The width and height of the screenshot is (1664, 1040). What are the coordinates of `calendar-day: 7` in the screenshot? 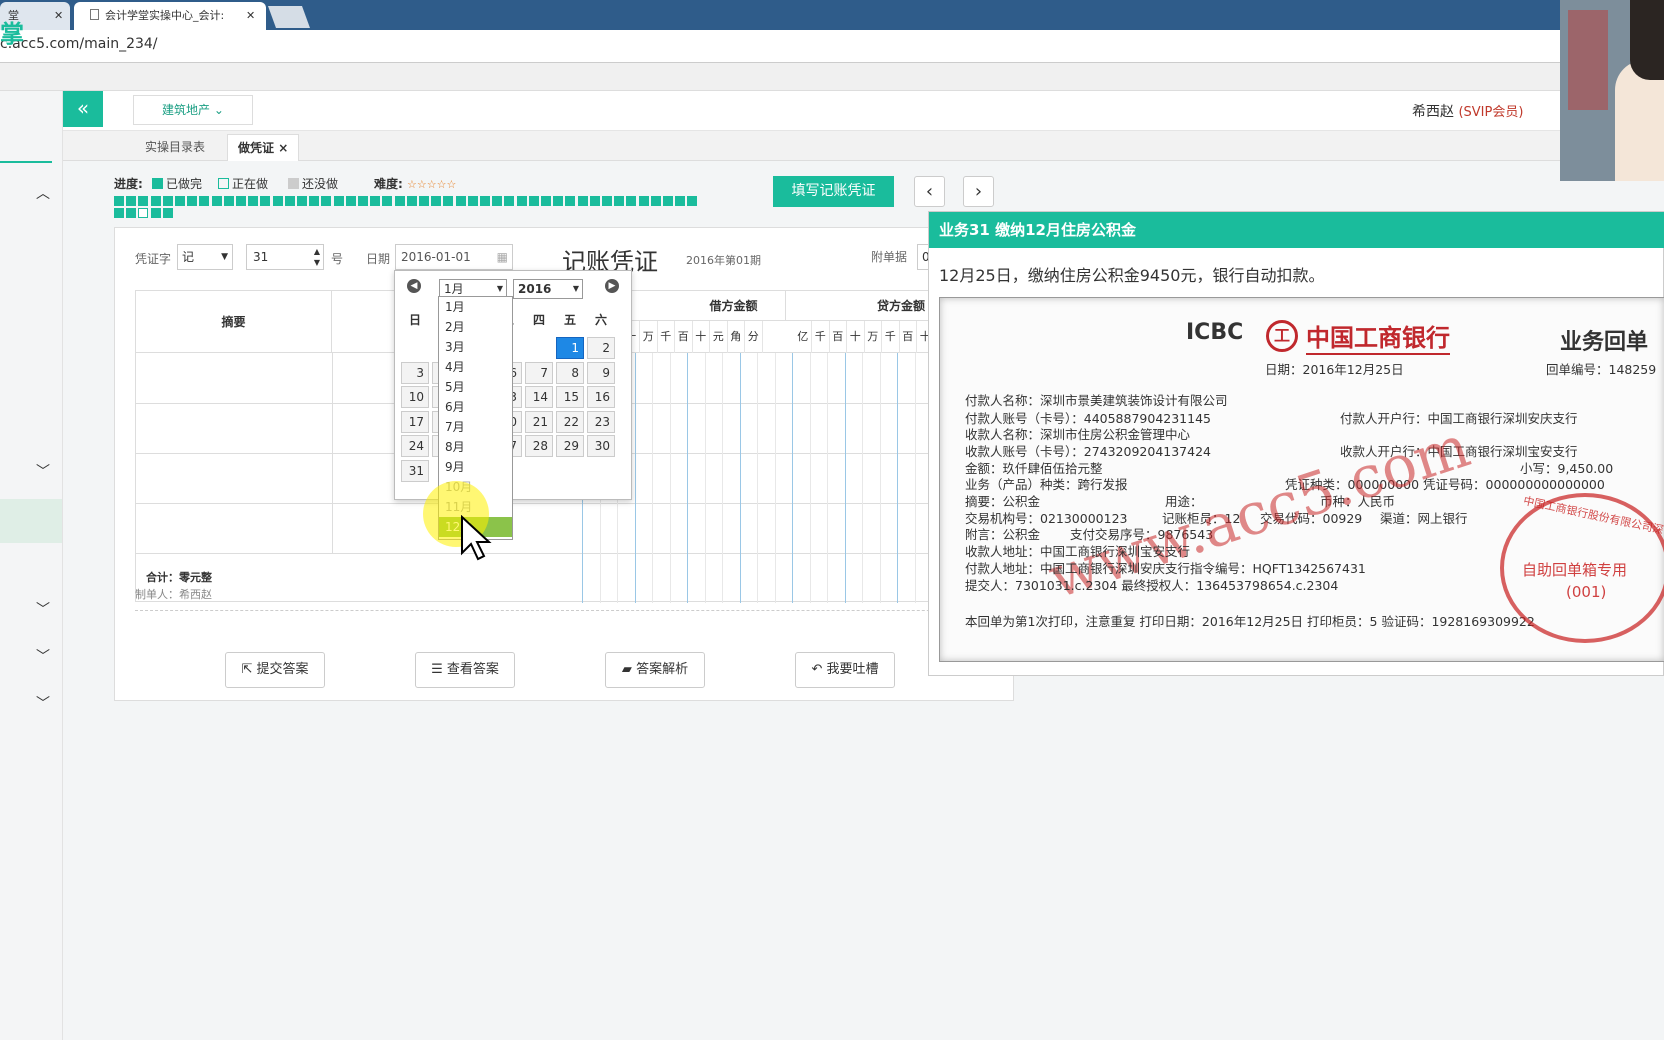 It's located at (539, 372).